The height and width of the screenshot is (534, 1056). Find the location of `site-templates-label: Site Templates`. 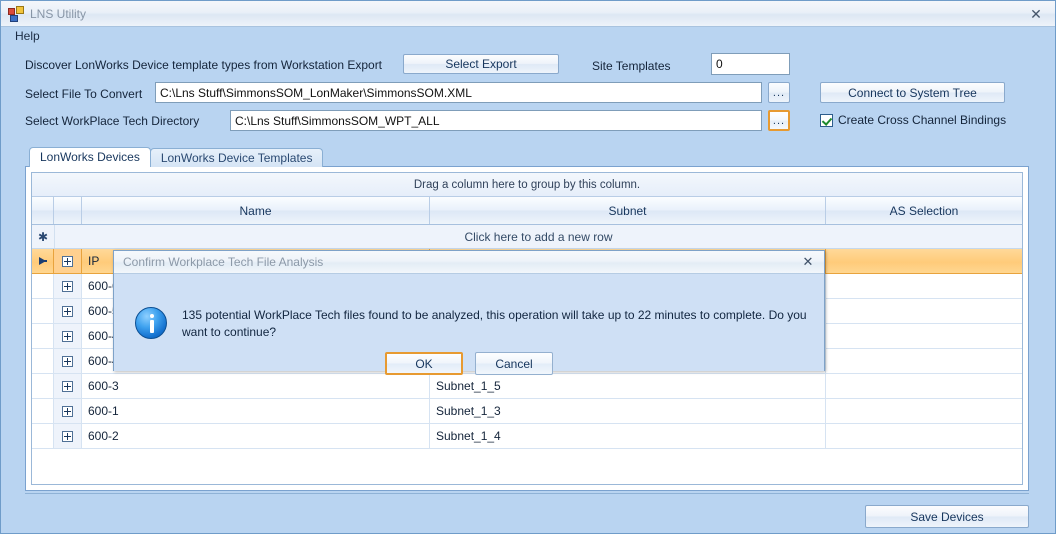

site-templates-label: Site Templates is located at coordinates (631, 66).